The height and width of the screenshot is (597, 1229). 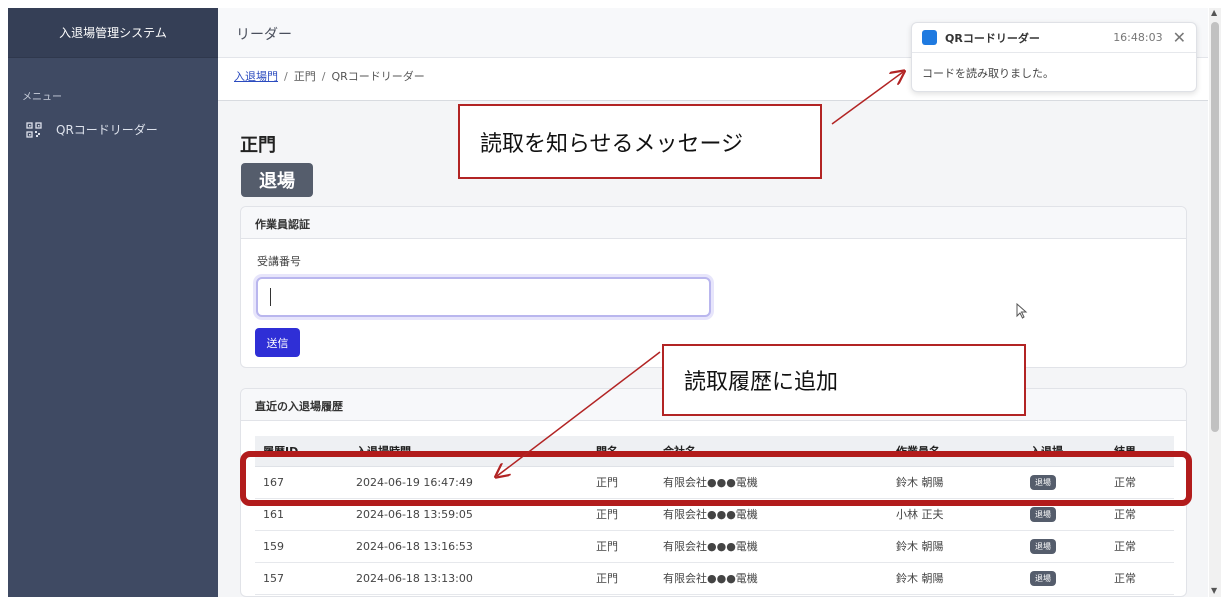 I want to click on cell-time: 2024-06-18 13:13:00, so click(x=468, y=578).